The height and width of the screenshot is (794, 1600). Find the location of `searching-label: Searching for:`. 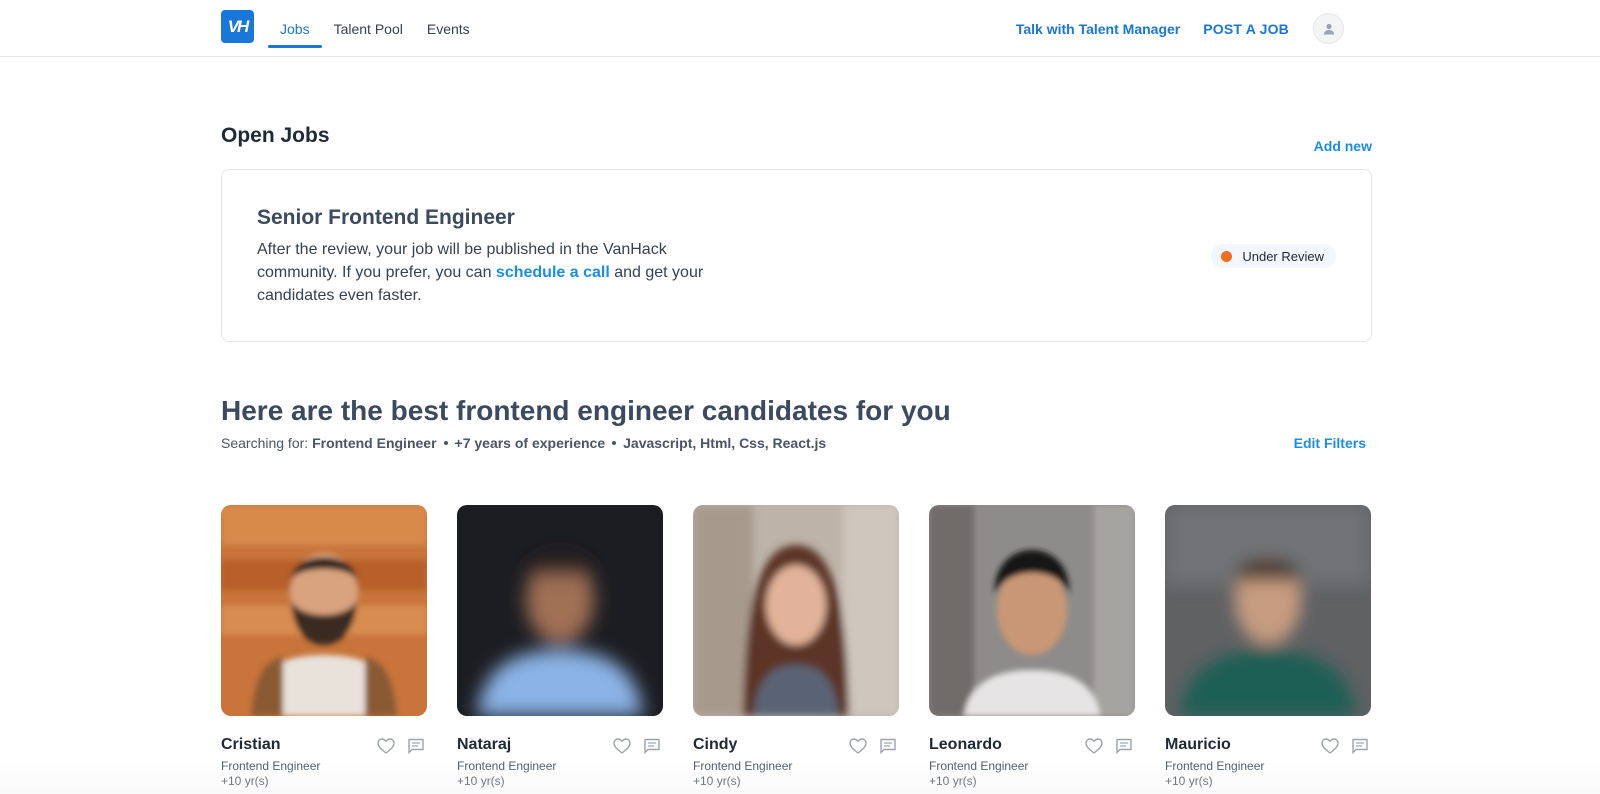

searching-label: Searching for: is located at coordinates (265, 443).